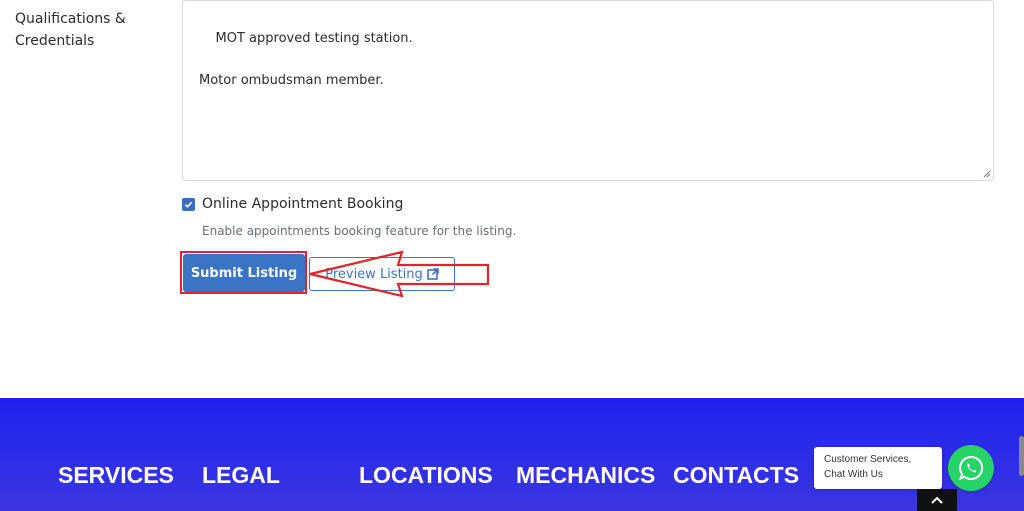  I want to click on footer-link-legal: LEGAL, so click(241, 475).